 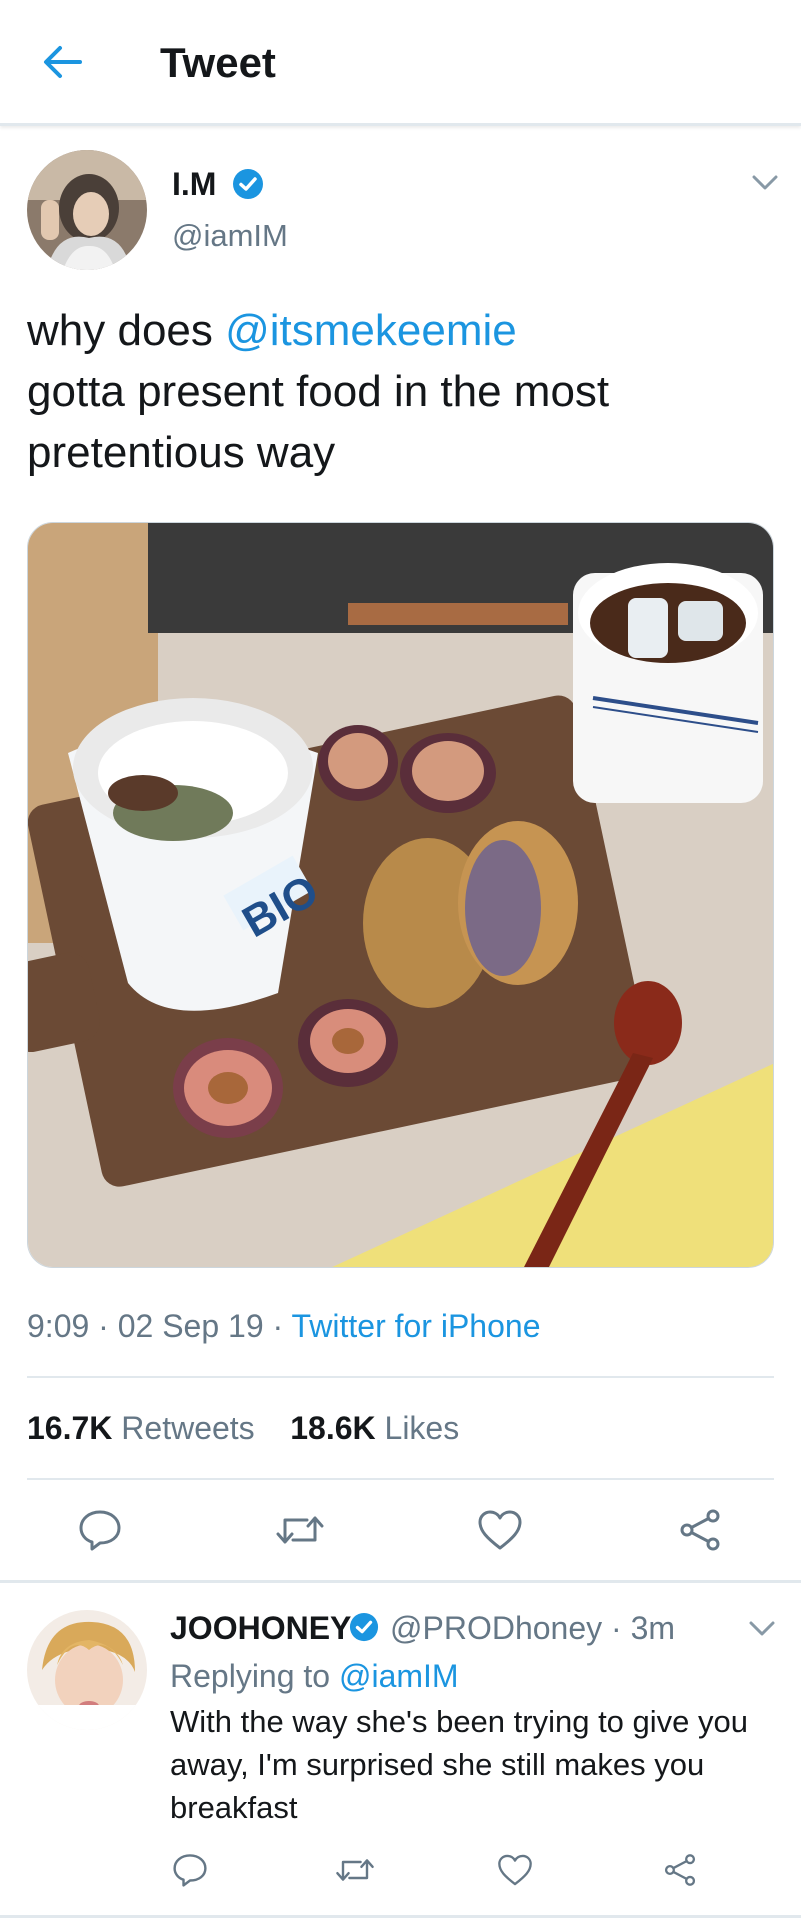 I want to click on arrow-left-icon, so click(x=63, y=62).